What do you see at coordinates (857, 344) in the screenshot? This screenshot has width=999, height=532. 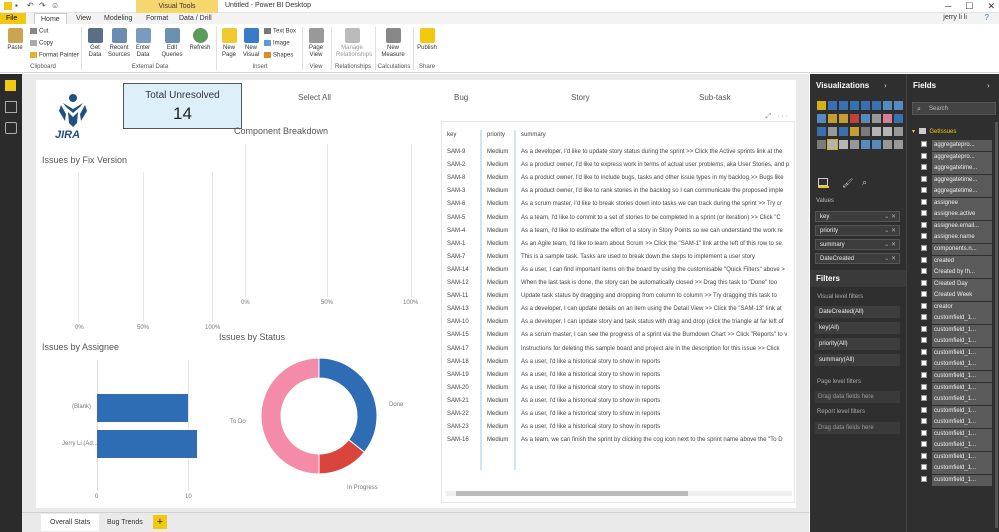 I see `filter-priority: priority(All)` at bounding box center [857, 344].